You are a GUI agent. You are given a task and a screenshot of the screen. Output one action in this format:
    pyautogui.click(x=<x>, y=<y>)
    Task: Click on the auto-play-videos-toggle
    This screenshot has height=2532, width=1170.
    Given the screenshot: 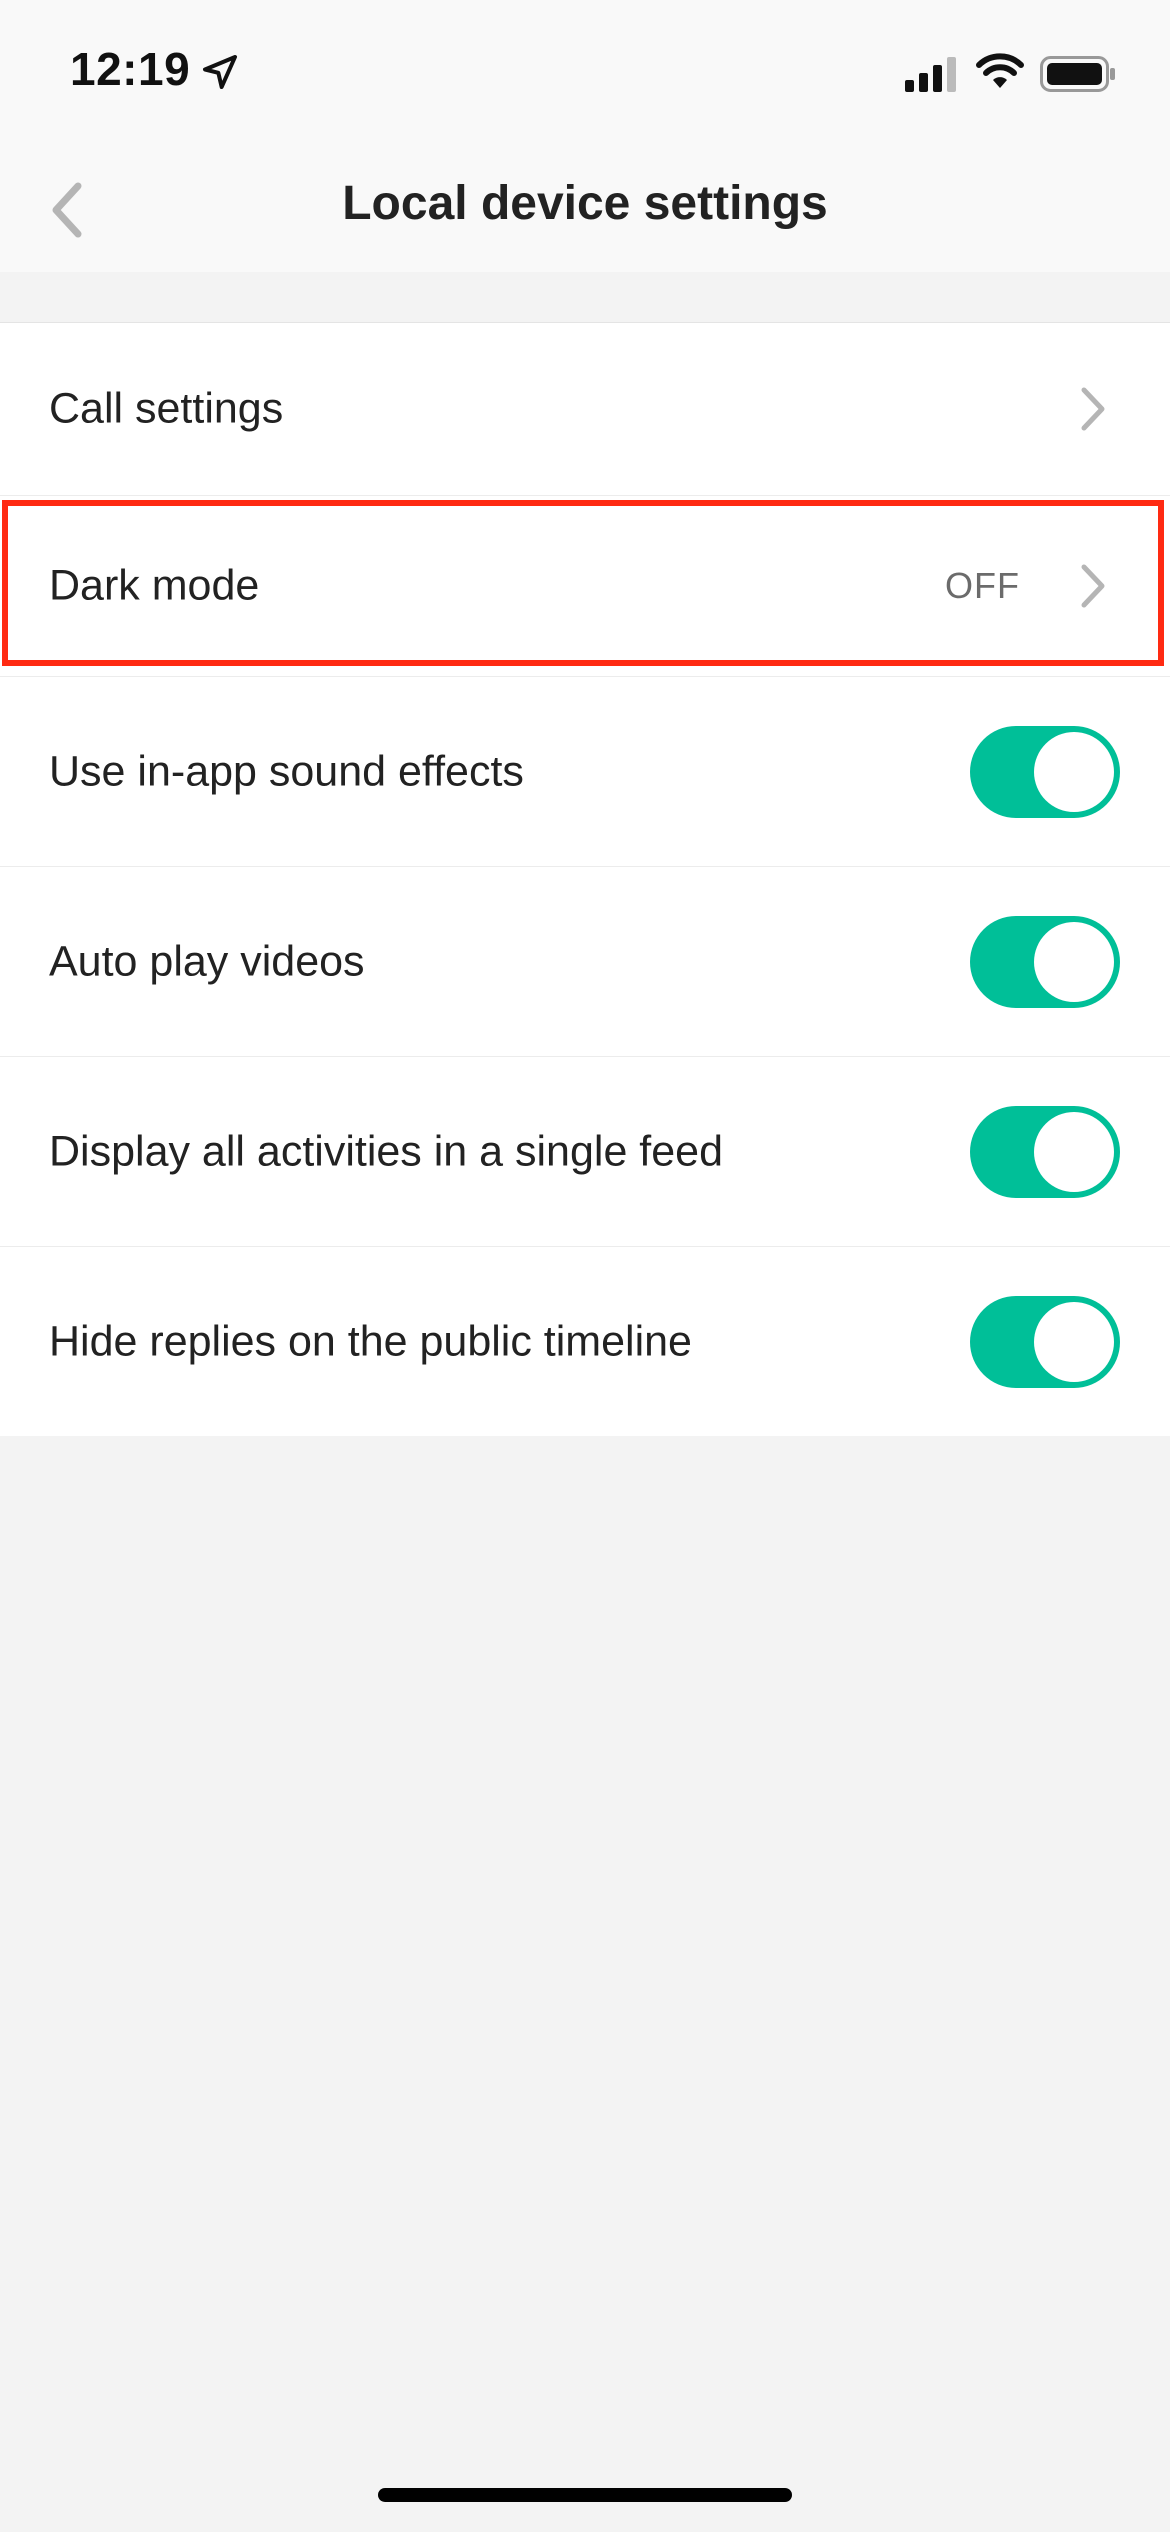 What is the action you would take?
    pyautogui.click(x=1045, y=961)
    